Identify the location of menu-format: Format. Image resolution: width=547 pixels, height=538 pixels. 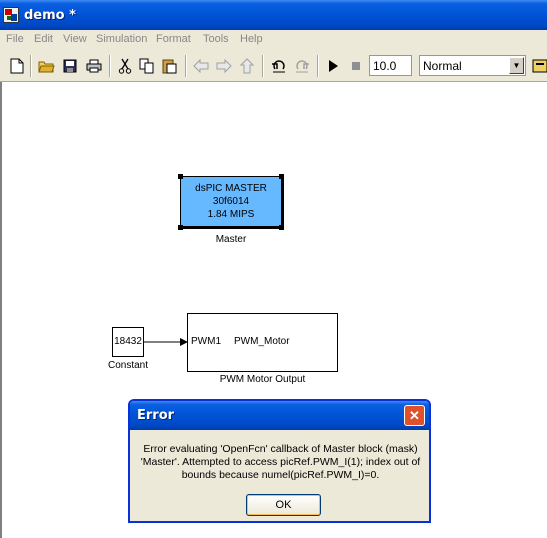
(173, 39).